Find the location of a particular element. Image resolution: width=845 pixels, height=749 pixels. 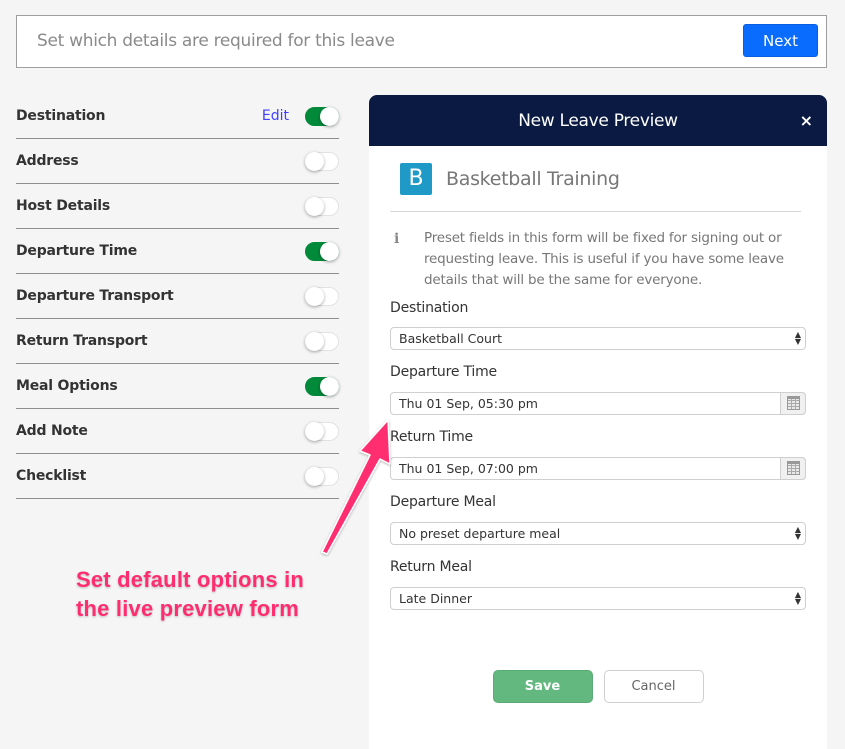

toggle-departure-time is located at coordinates (322, 251).